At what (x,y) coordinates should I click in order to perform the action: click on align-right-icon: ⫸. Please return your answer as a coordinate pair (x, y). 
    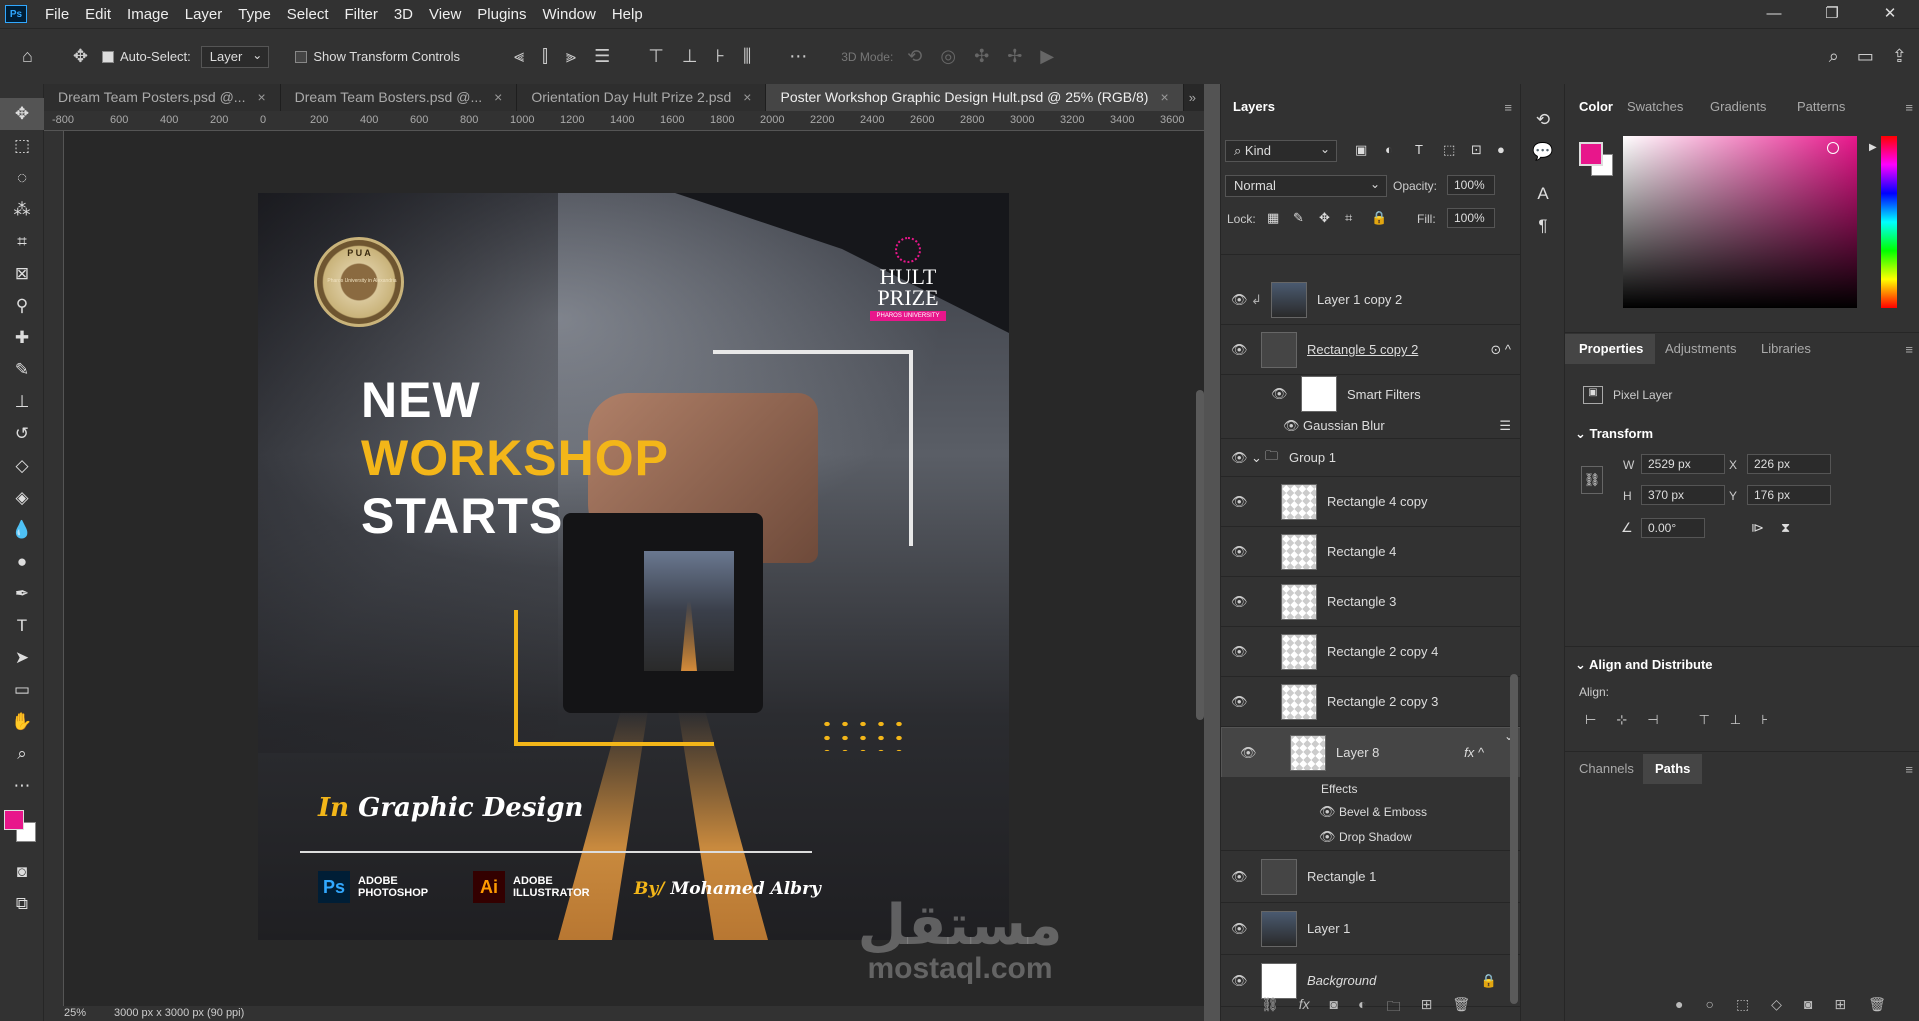
    Looking at the image, I should click on (571, 56).